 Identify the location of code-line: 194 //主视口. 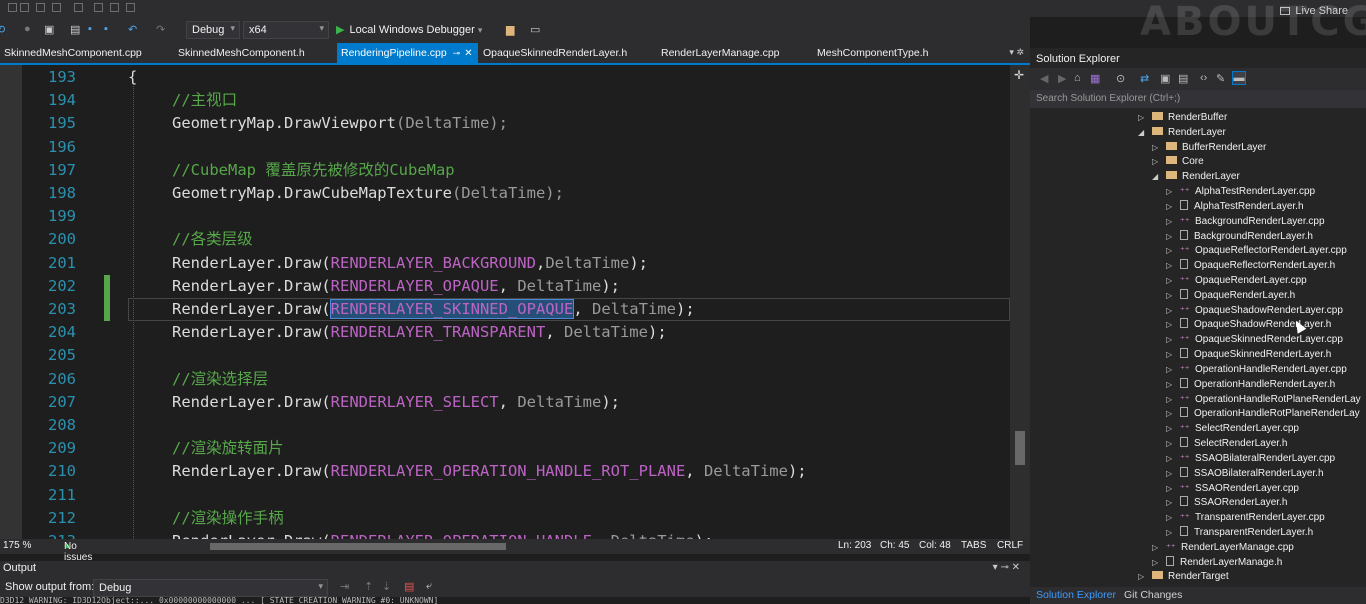
(505, 100).